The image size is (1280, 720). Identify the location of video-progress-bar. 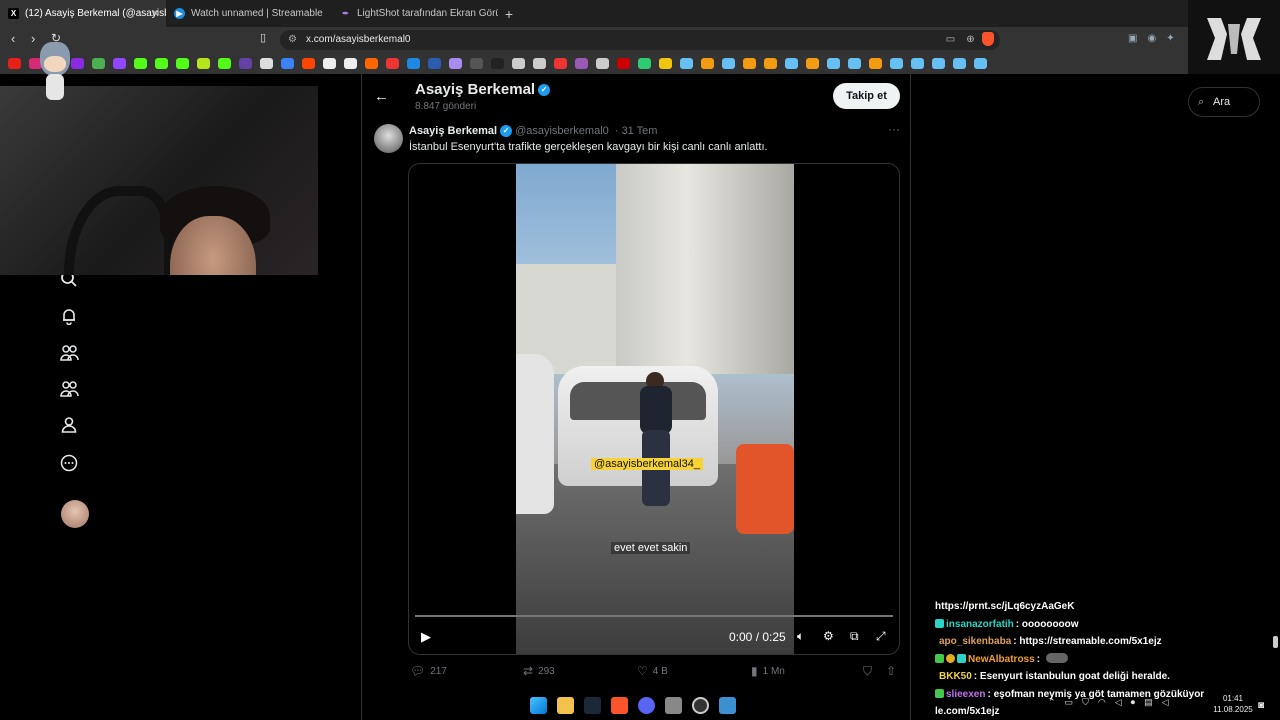
(654, 616).